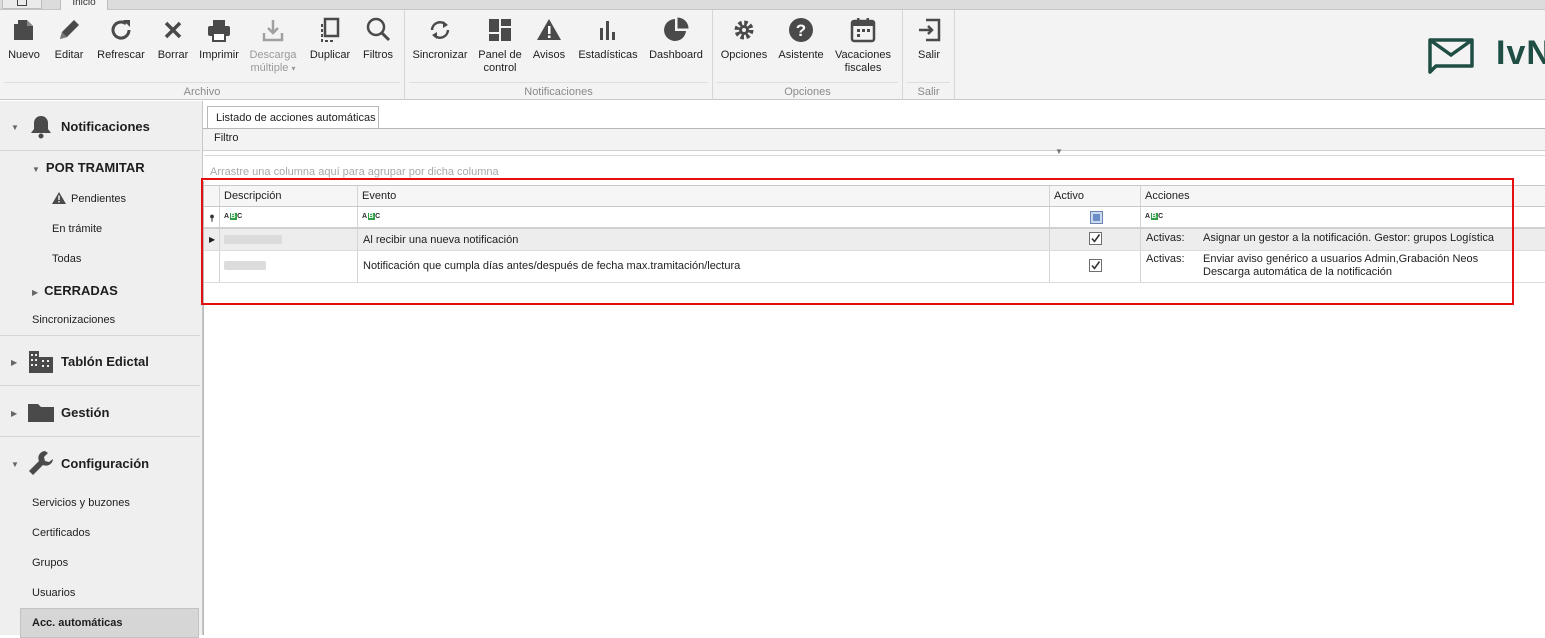  What do you see at coordinates (66, 259) in the screenshot?
I see `nav-todas: Todas` at bounding box center [66, 259].